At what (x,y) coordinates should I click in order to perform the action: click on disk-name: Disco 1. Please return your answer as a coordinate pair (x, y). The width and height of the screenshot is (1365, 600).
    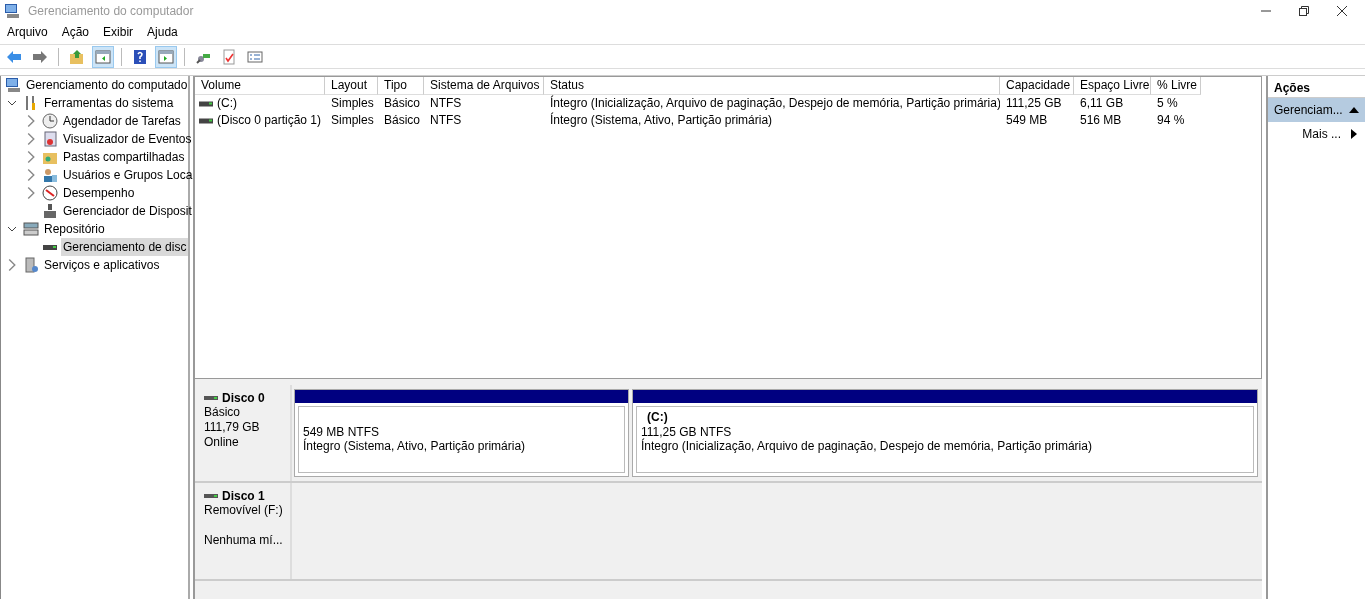
    Looking at the image, I should click on (243, 496).